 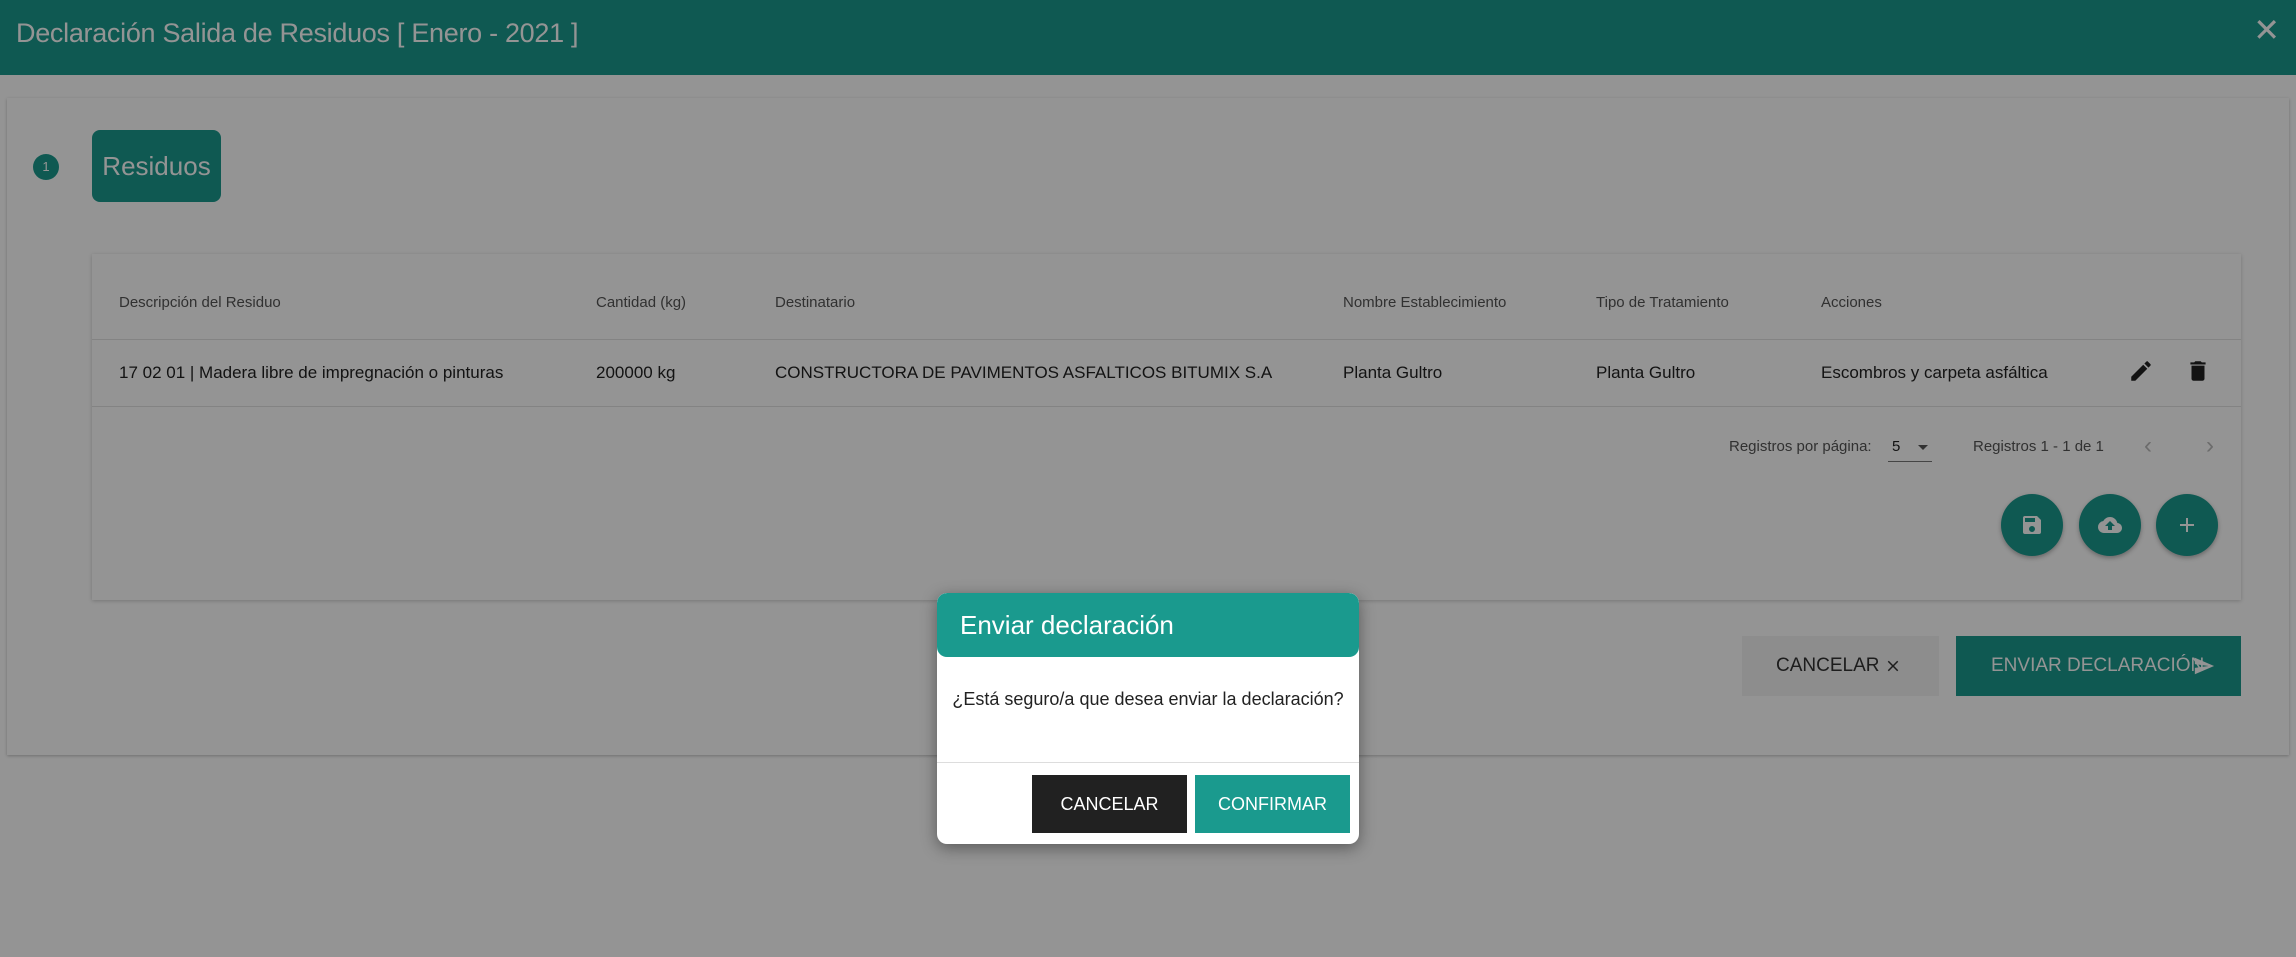 I want to click on dialog-header: Enviar declaración, so click(x=1148, y=625).